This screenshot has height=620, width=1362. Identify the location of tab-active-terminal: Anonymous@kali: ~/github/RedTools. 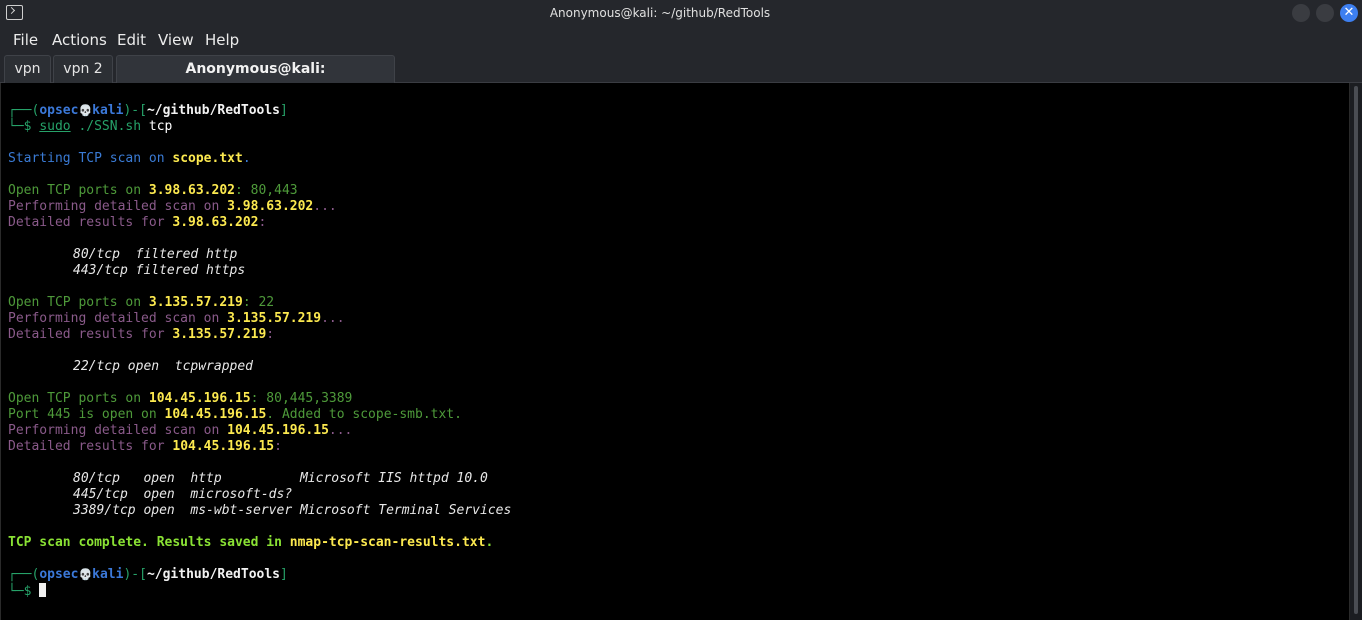
(255, 79).